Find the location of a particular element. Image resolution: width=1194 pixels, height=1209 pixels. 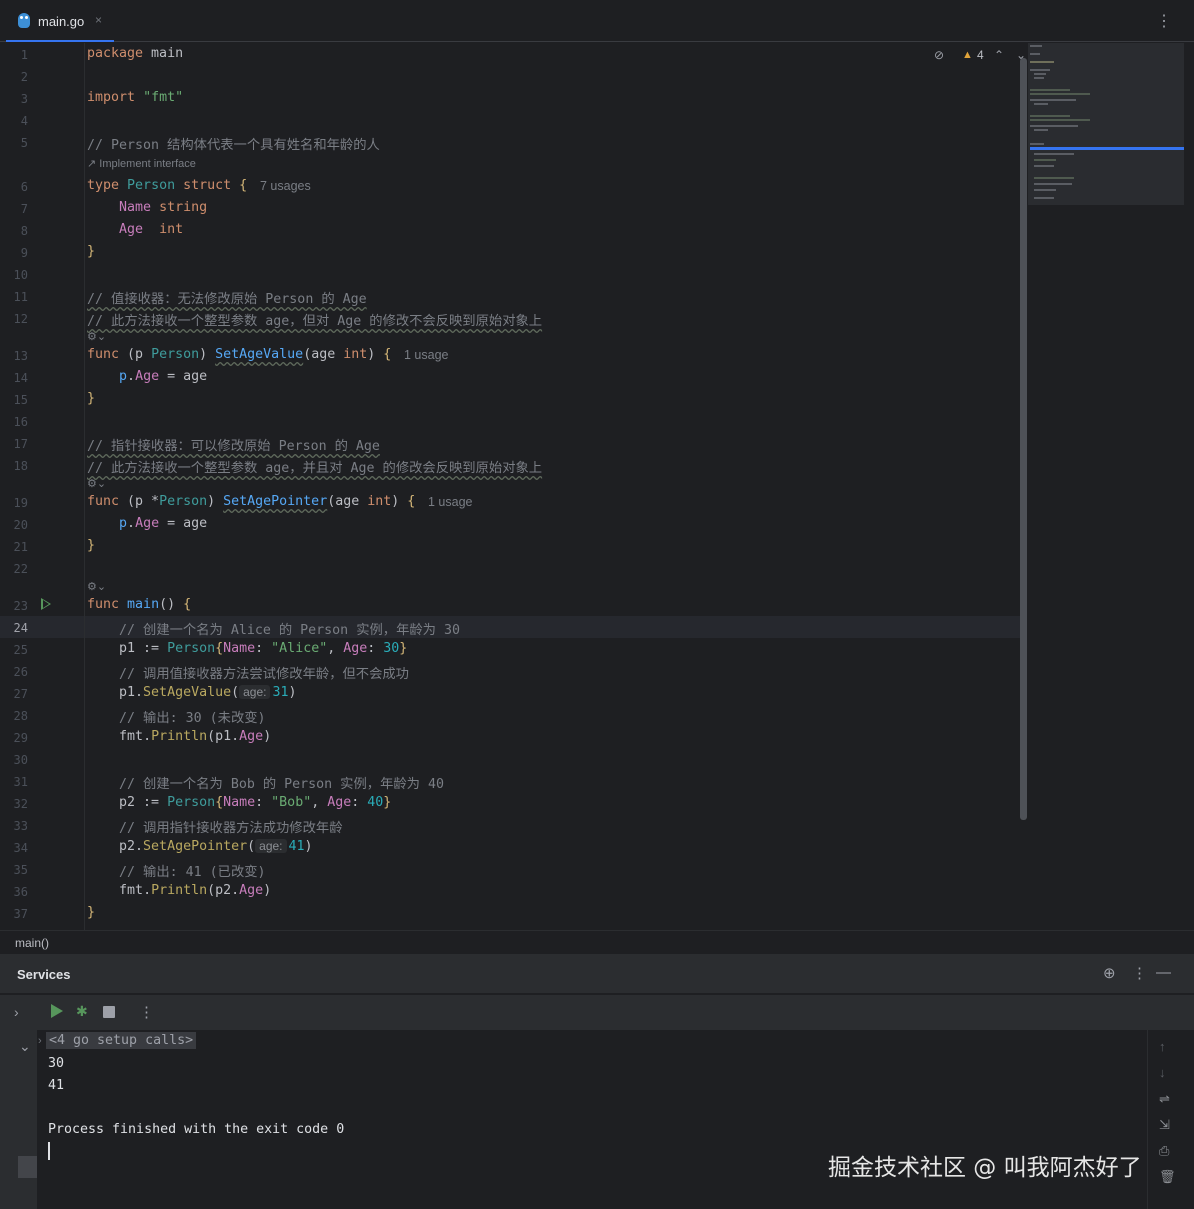

line-number: 29 is located at coordinates (20, 738).